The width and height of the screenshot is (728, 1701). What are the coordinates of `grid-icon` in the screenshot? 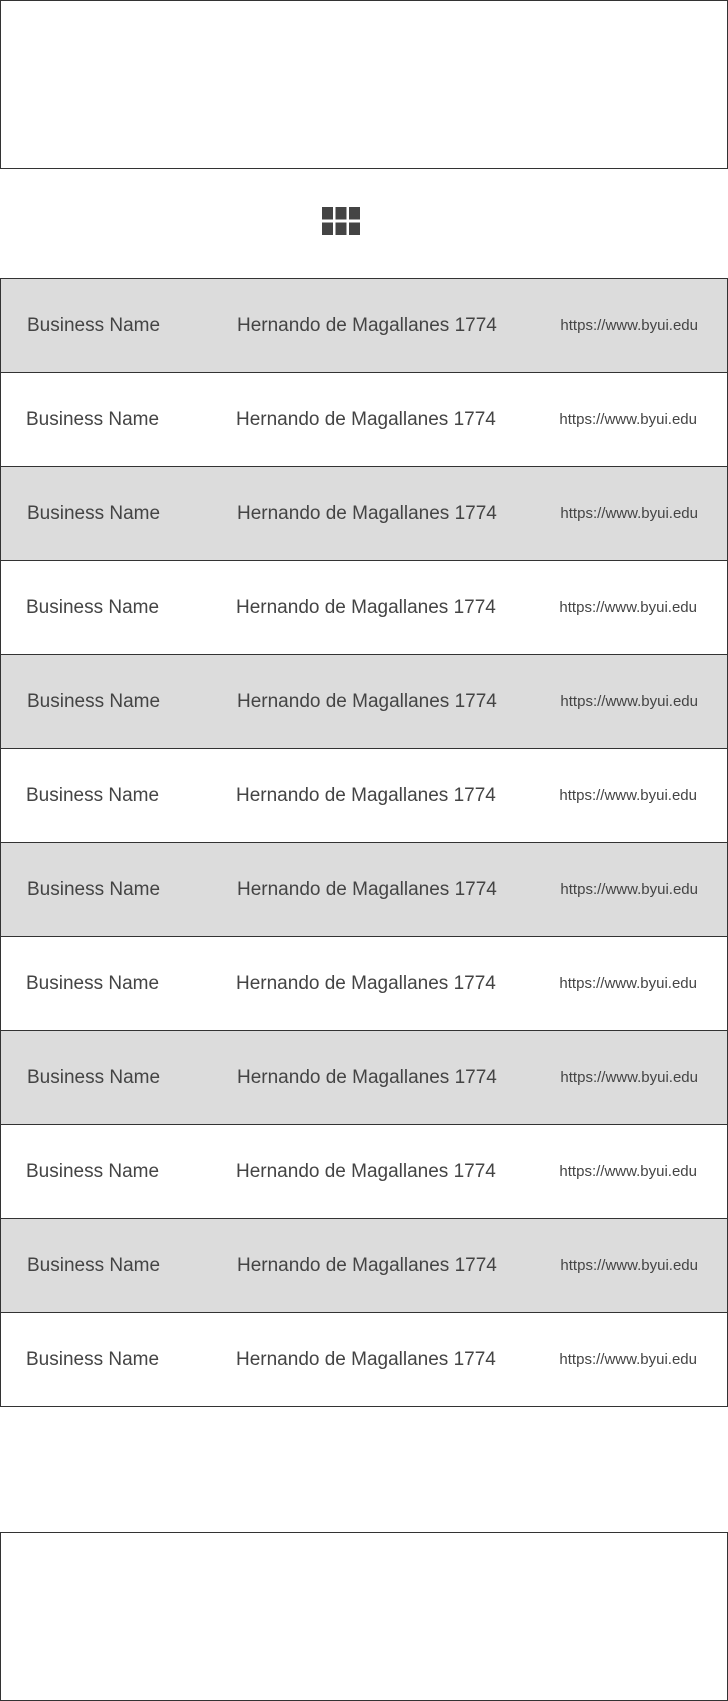 It's located at (341, 221).